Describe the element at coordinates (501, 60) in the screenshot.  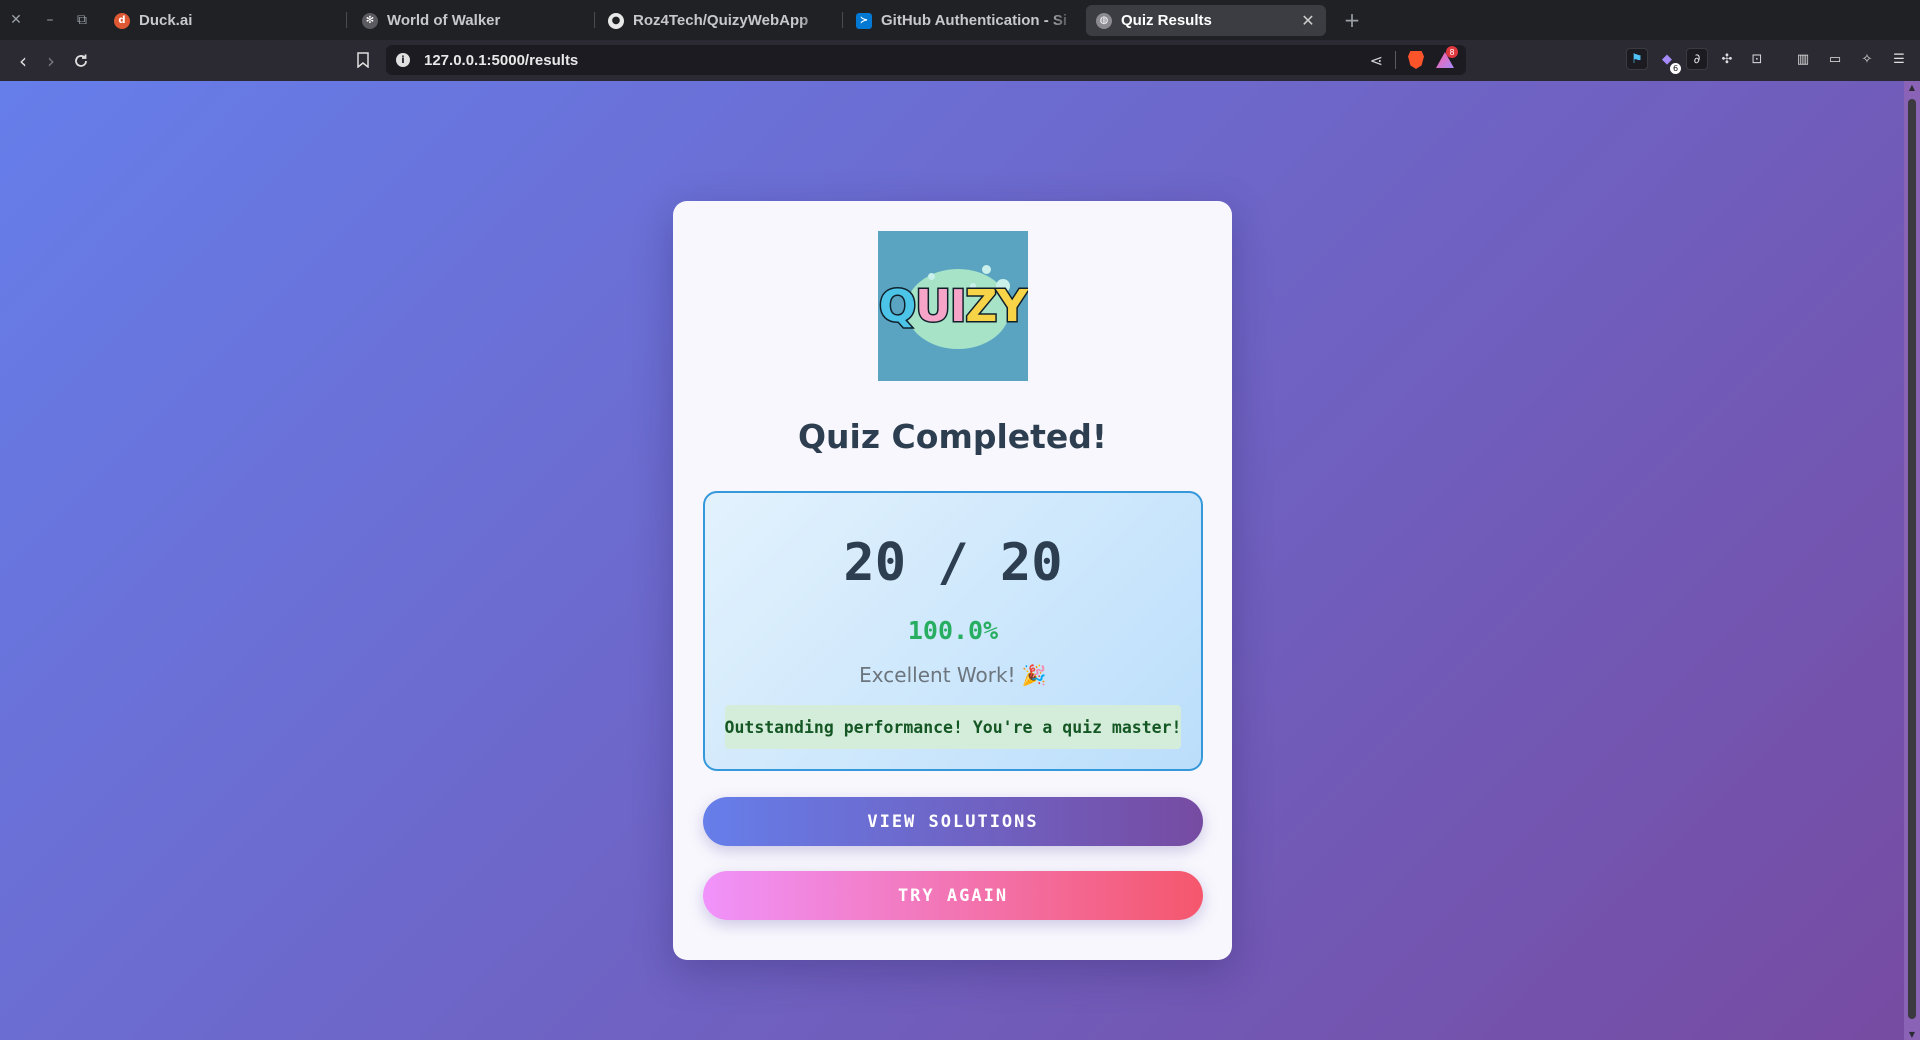
I see `url-text: 127.0.0.1:5000/results` at that location.